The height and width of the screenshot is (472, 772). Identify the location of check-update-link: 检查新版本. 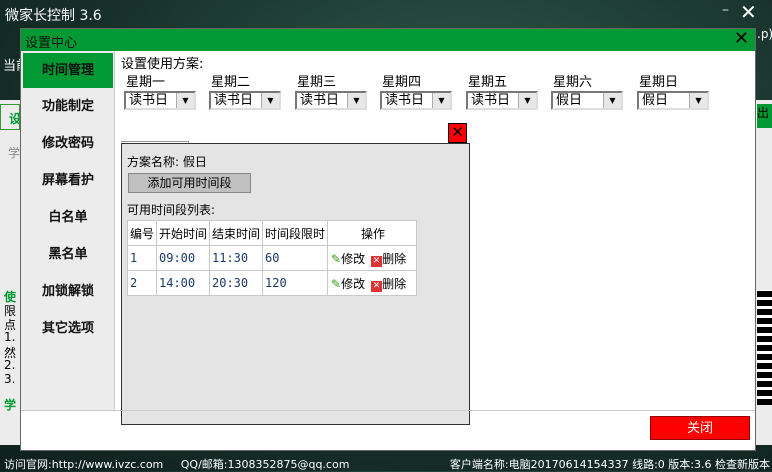
(742, 464).